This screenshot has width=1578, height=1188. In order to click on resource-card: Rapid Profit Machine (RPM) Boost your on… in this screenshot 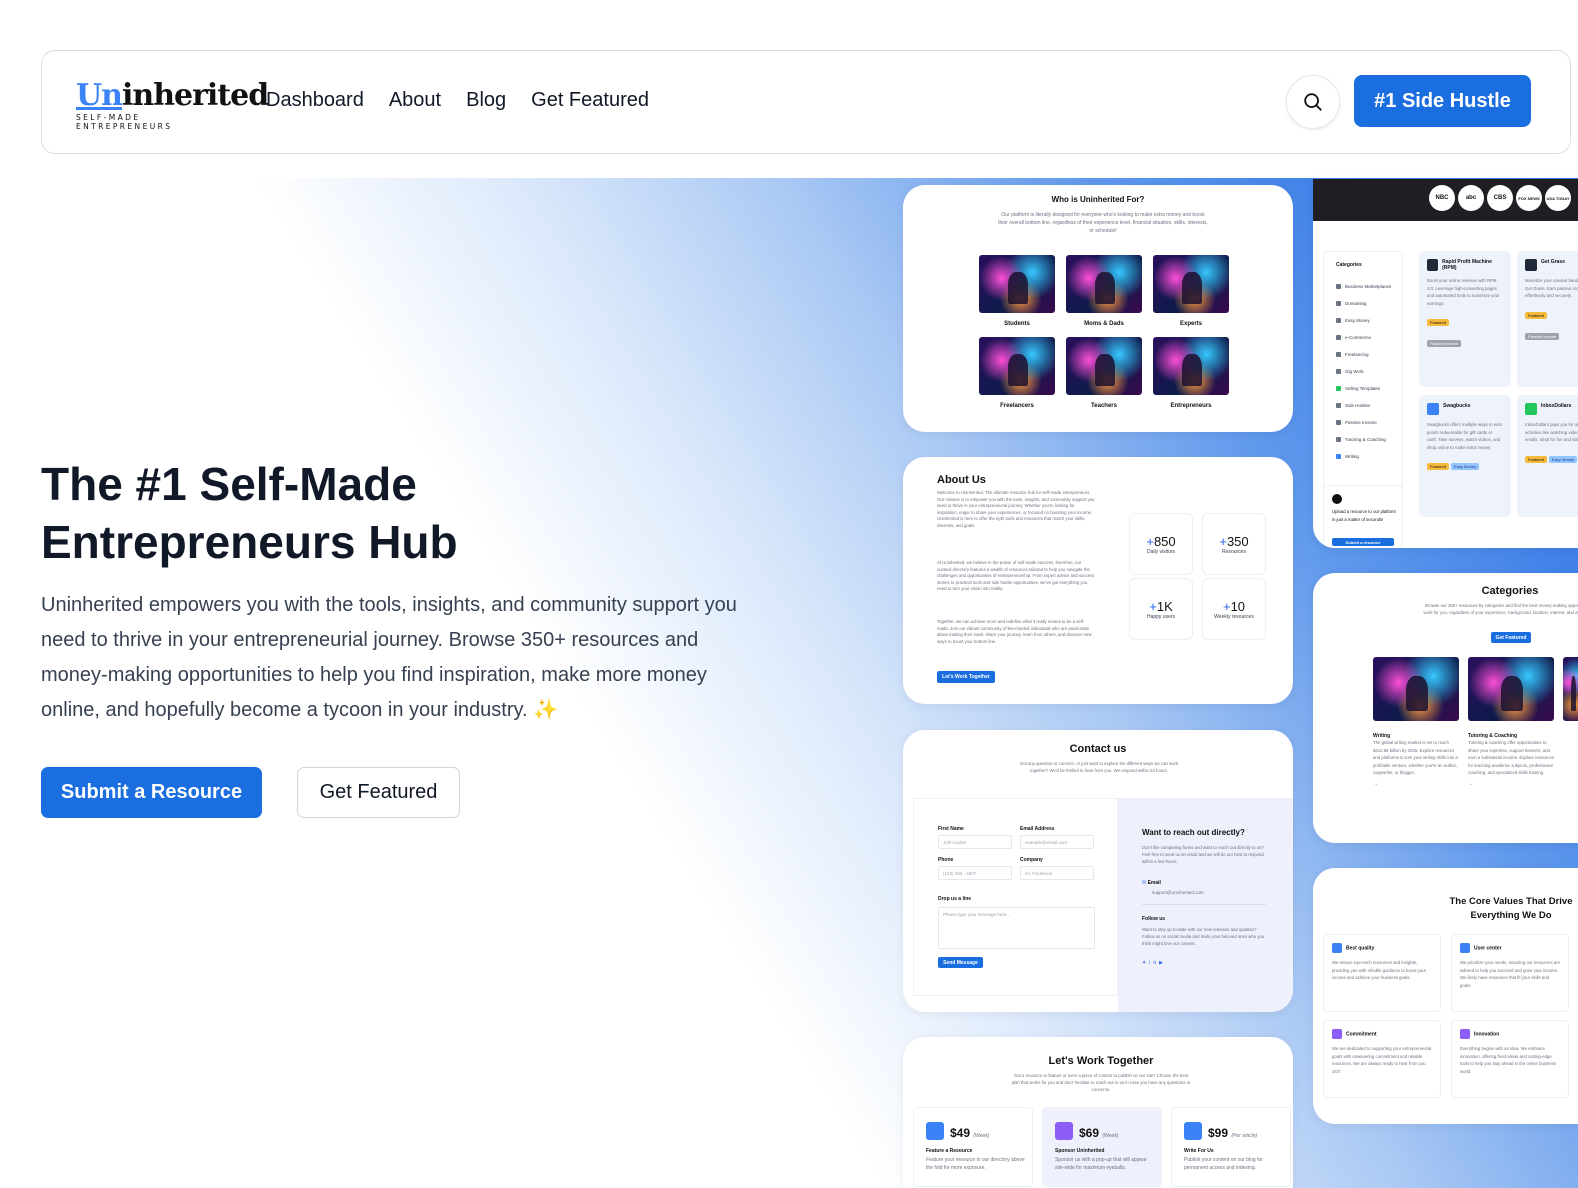, I will do `click(1465, 319)`.